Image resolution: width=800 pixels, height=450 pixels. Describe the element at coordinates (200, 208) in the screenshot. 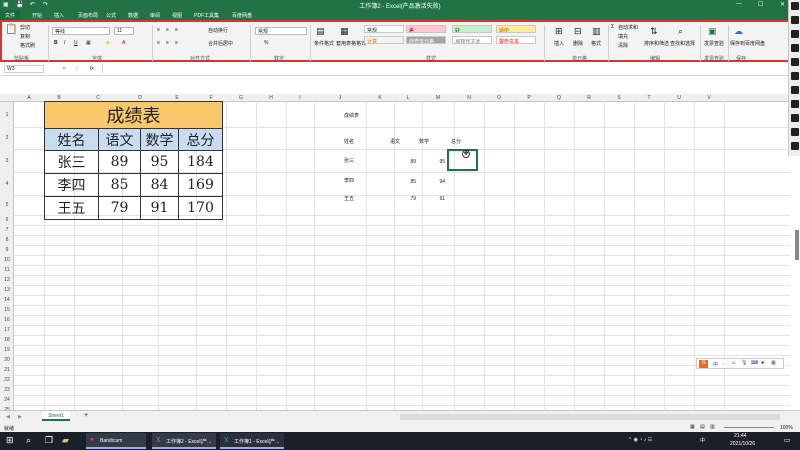

I see `cell-total: 170` at that location.